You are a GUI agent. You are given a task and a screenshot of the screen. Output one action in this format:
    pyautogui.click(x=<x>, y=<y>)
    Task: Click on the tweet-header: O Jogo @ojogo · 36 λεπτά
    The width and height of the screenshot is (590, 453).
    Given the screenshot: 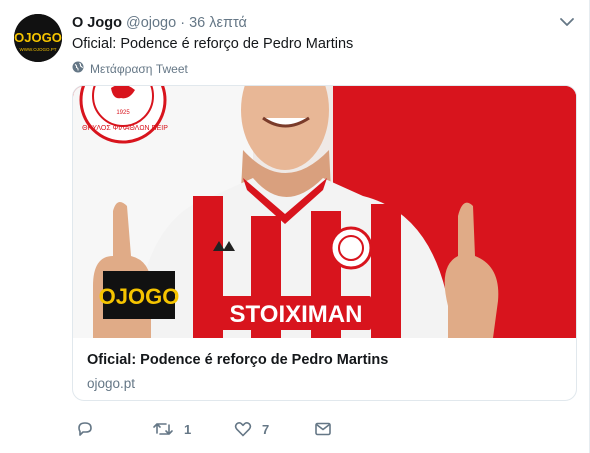 What is the action you would take?
    pyautogui.click(x=159, y=23)
    